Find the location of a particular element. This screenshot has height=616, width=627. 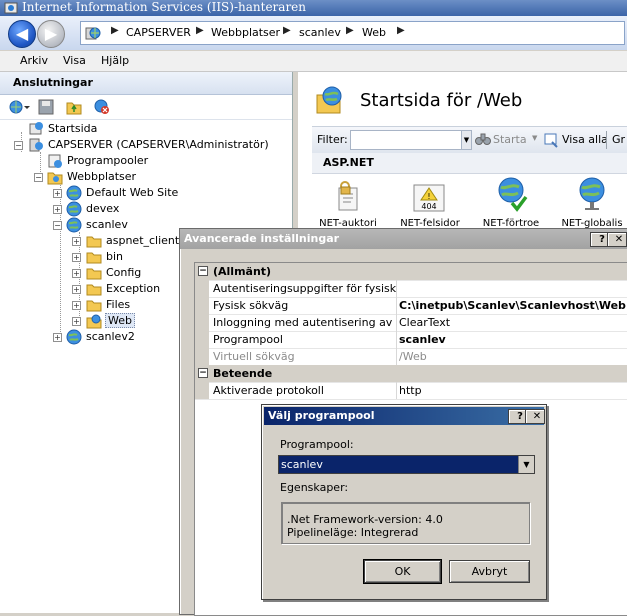

property-row: Programpool scanlev is located at coordinates (411, 340).